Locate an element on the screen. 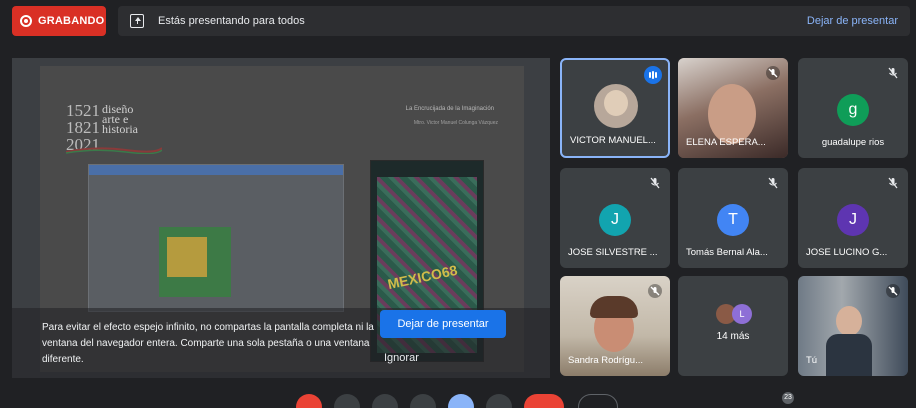  more-participants-tile: L 14 más is located at coordinates (733, 326).